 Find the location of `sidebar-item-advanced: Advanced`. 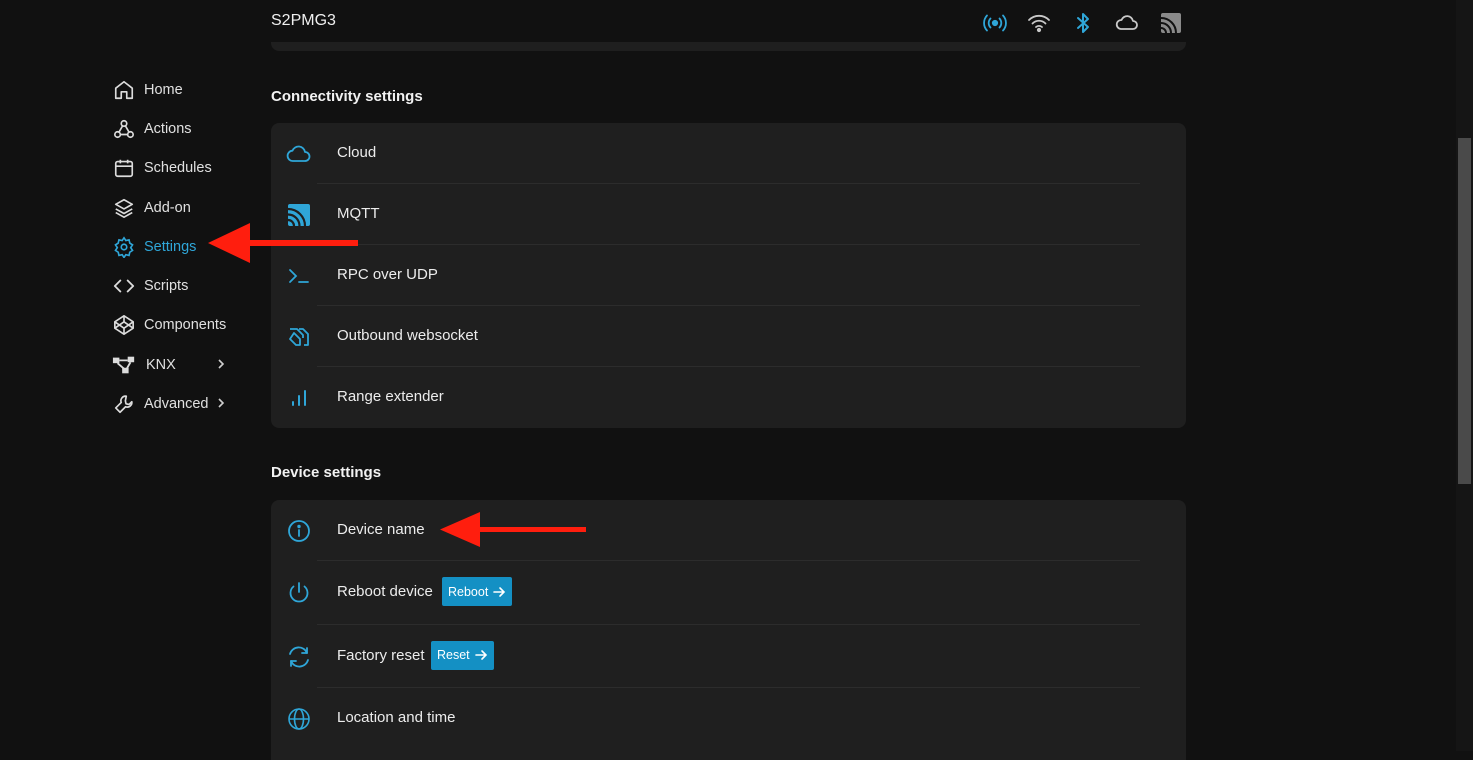

sidebar-item-advanced: Advanced is located at coordinates (182, 403).